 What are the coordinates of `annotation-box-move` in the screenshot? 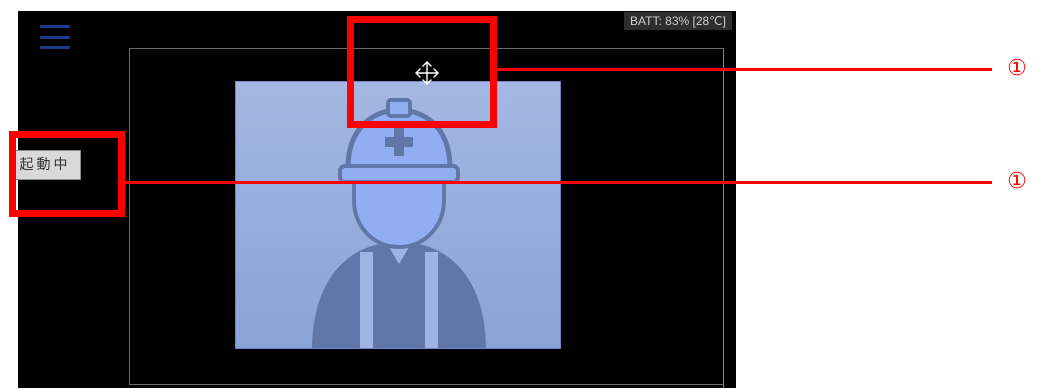 It's located at (422, 72).